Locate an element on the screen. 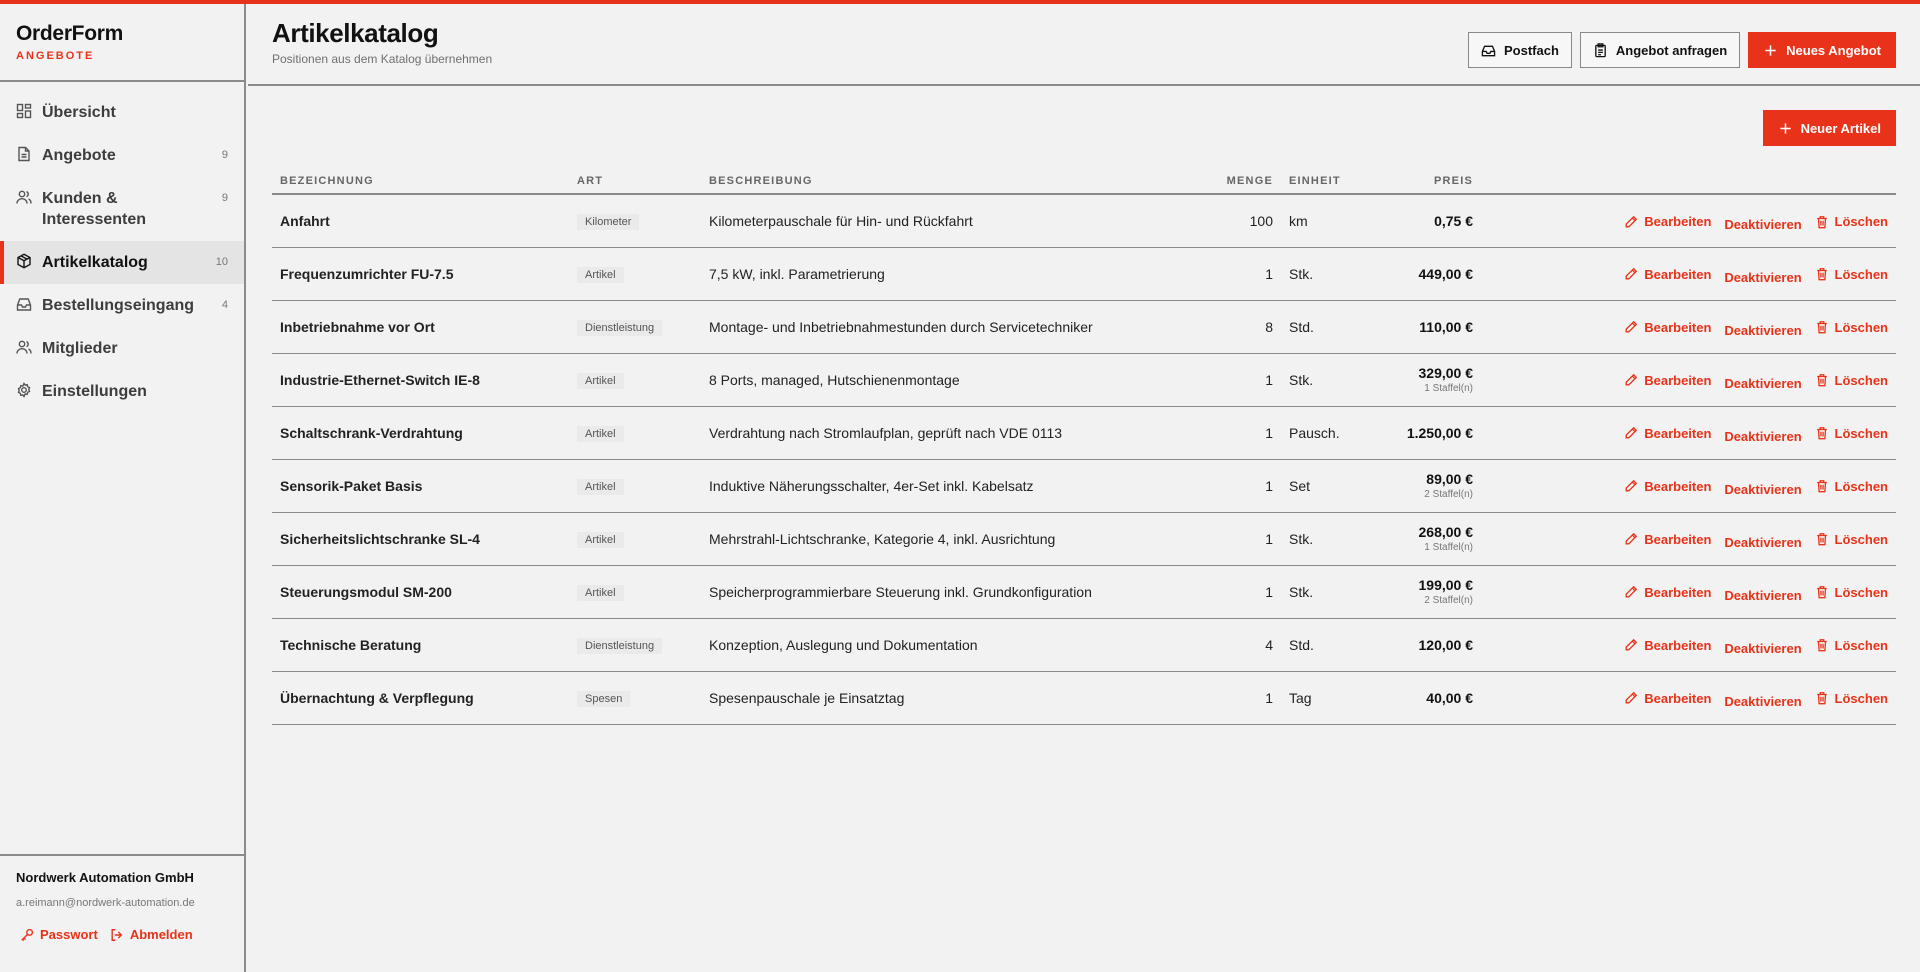 This screenshot has width=1920, height=972. item-description: 8 Ports, managed, Hutschienenmontage is located at coordinates (951, 380).